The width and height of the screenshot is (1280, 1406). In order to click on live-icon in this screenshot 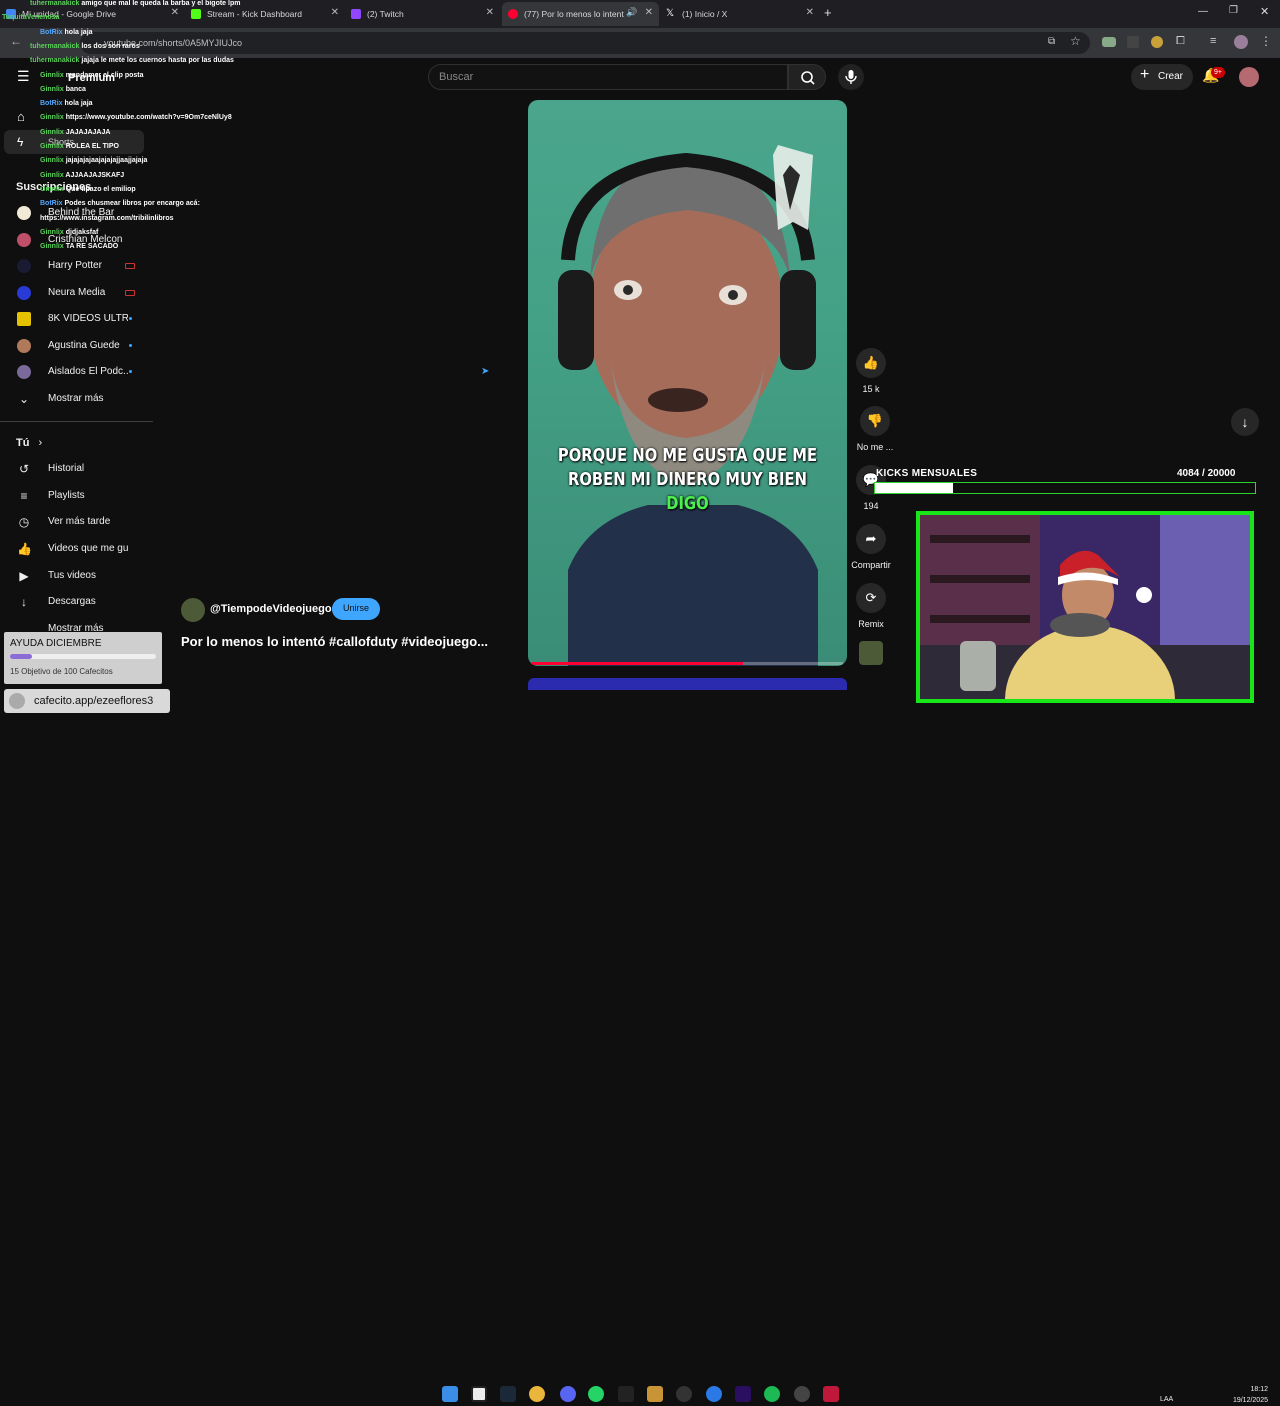, I will do `click(130, 266)`.